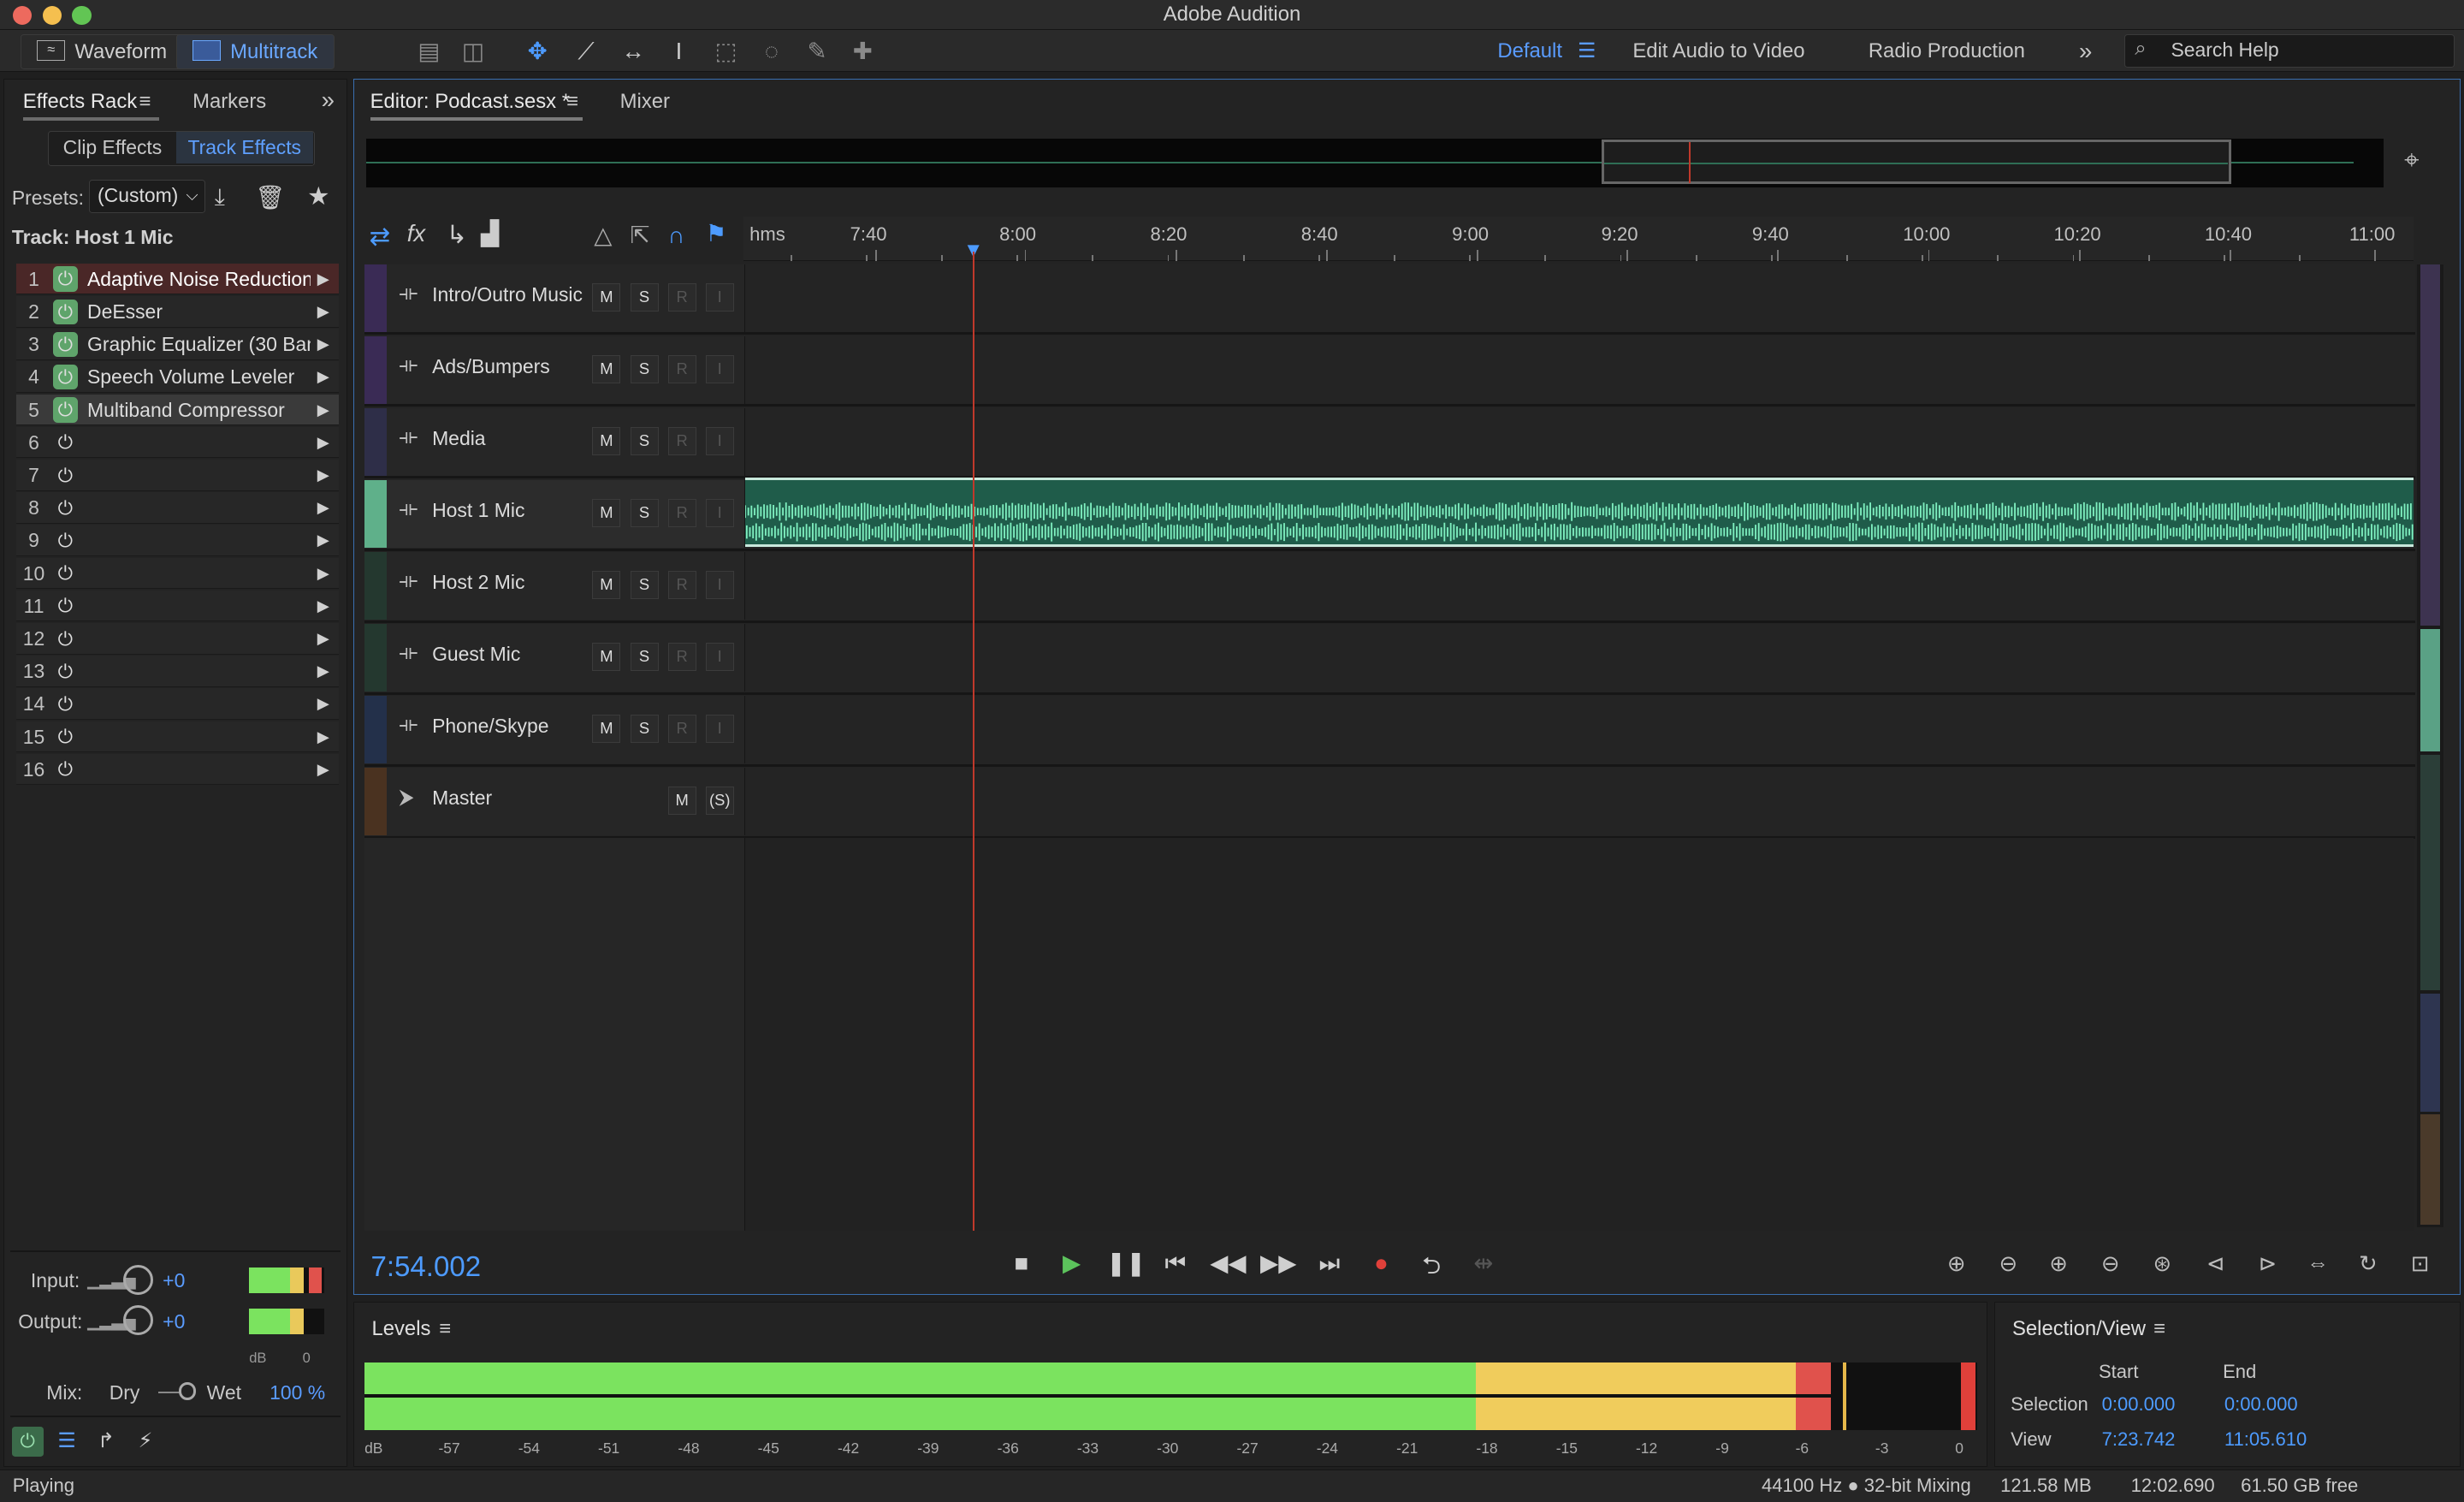  I want to click on track-row: ⟛ Ads/Bumpers M S R I, so click(1389, 371).